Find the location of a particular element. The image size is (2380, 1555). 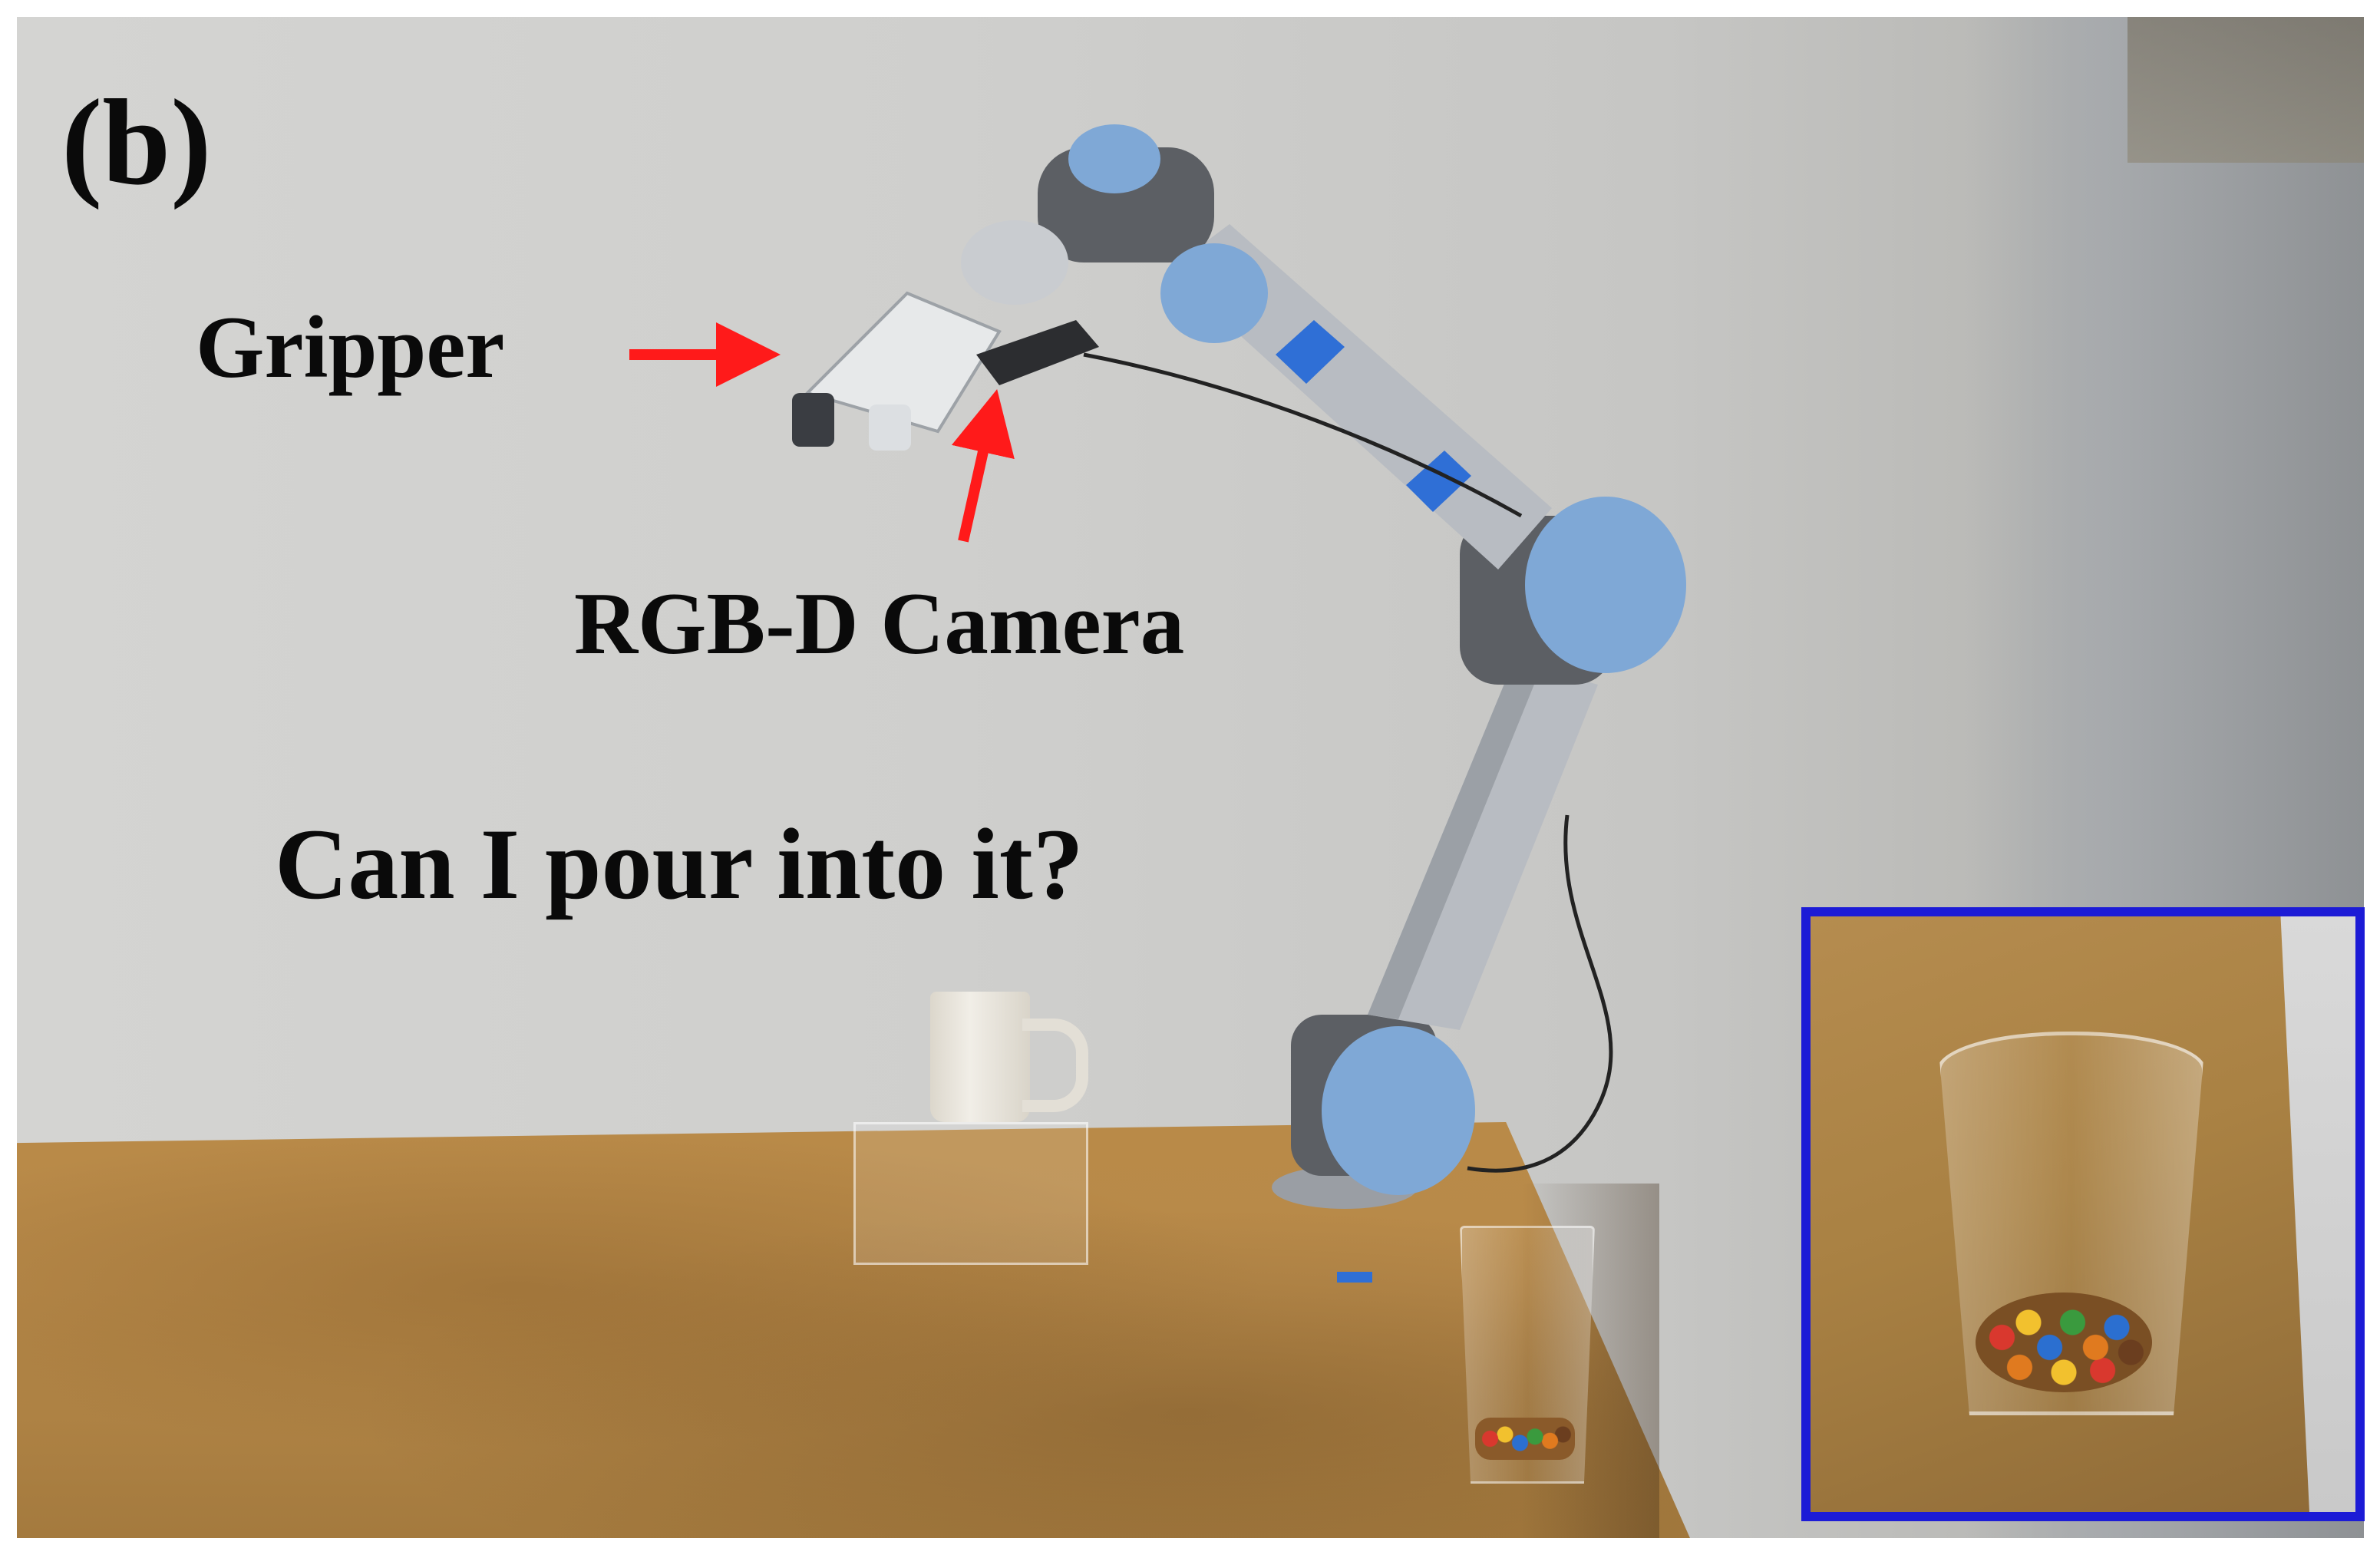

question-label: Can I pour into it? is located at coordinates (679, 864).